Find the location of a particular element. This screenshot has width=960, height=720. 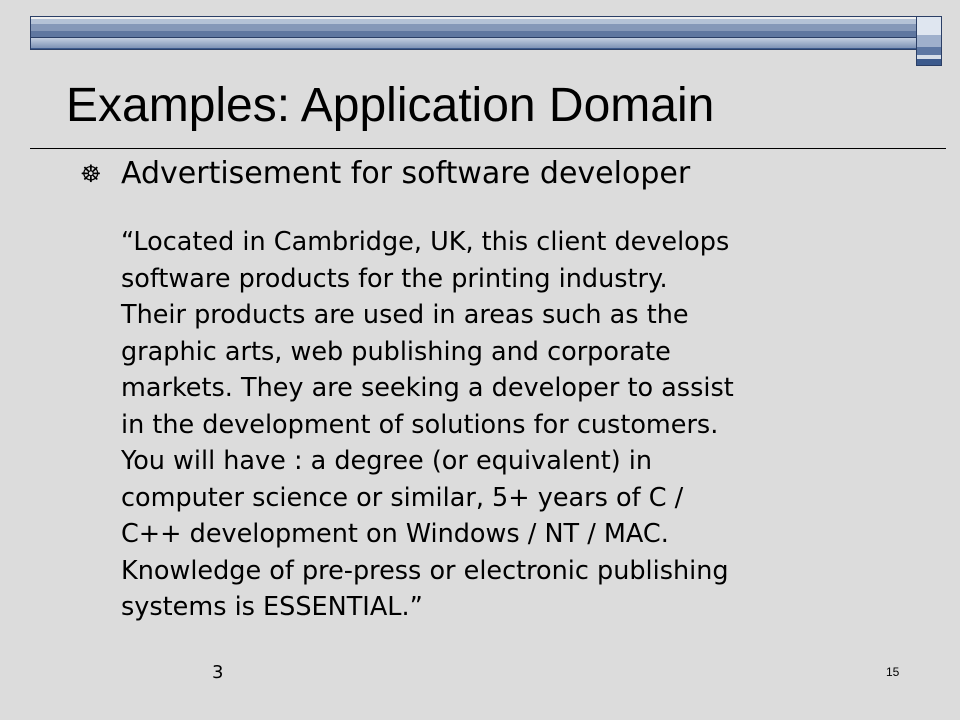

footer-text: 3 is located at coordinates (218, 672).